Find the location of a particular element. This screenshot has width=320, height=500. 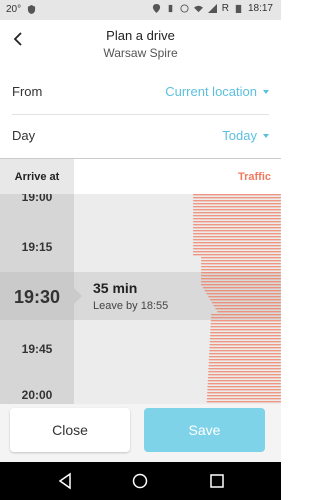

timeline-header: Arrive at Traffic is located at coordinates (140, 177).